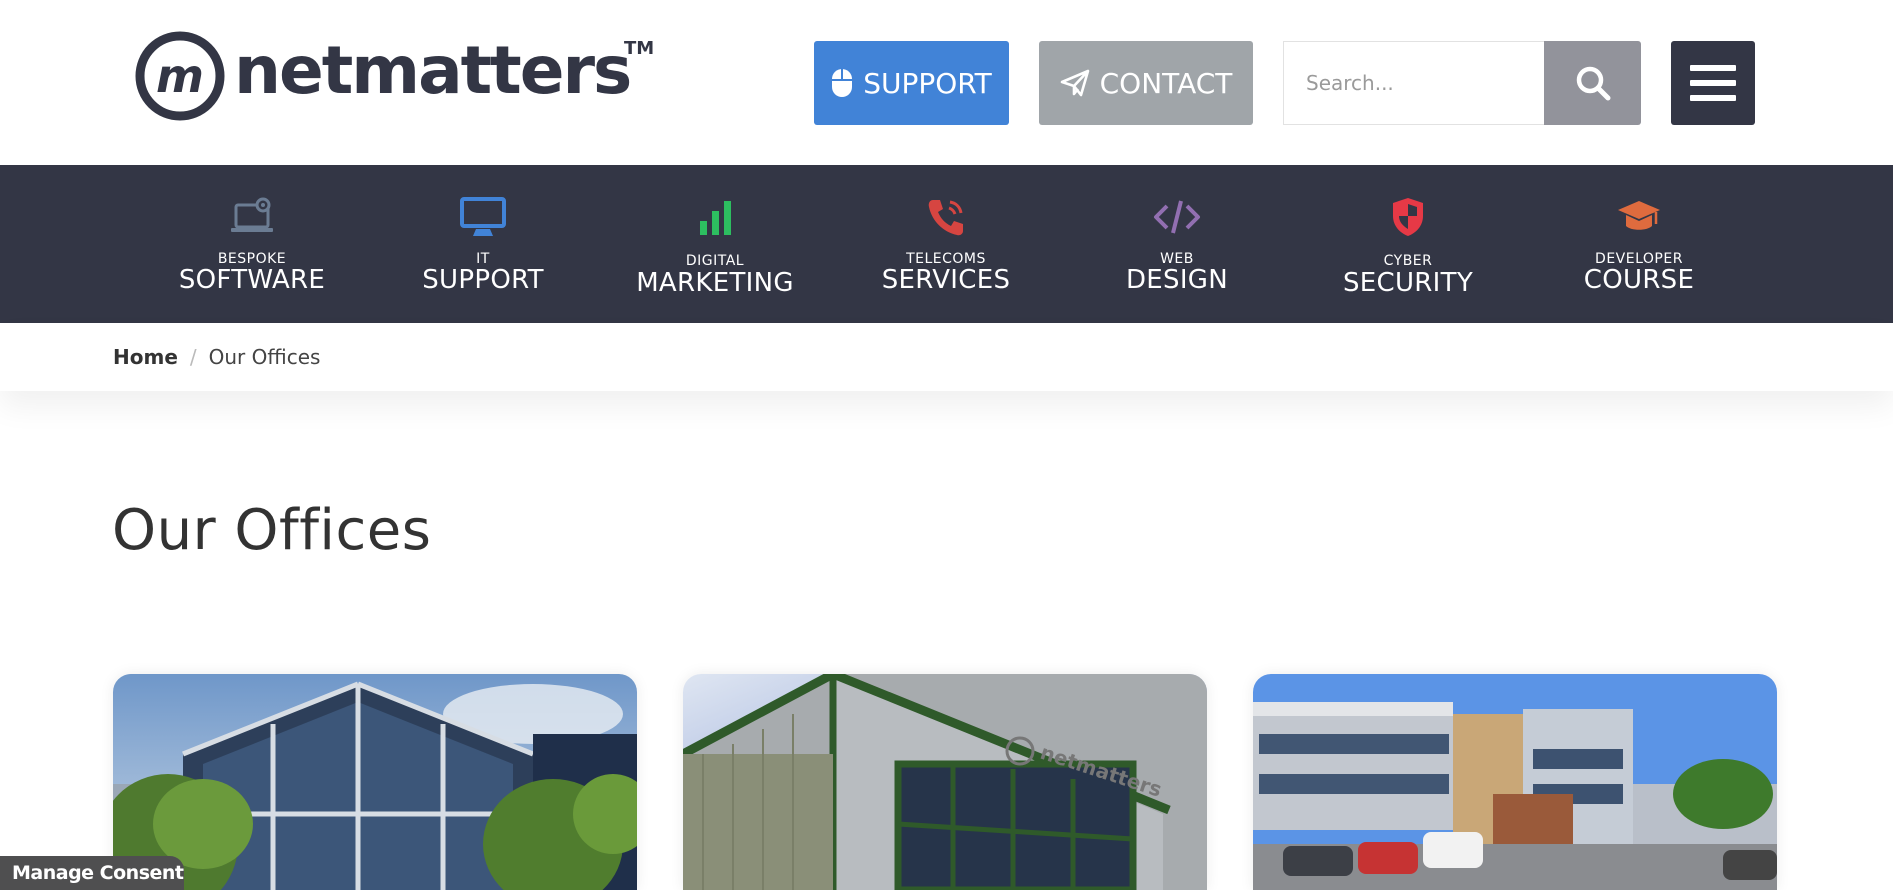 This screenshot has height=890, width=1893. I want to click on manage-consent-button: Manage Consent, so click(92, 873).